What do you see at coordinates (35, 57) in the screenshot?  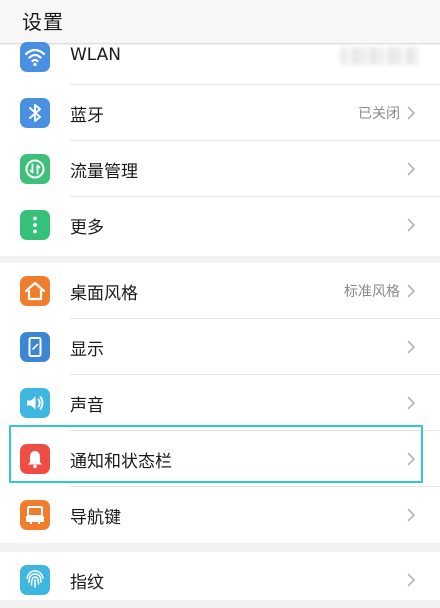 I see `wifi-icon` at bounding box center [35, 57].